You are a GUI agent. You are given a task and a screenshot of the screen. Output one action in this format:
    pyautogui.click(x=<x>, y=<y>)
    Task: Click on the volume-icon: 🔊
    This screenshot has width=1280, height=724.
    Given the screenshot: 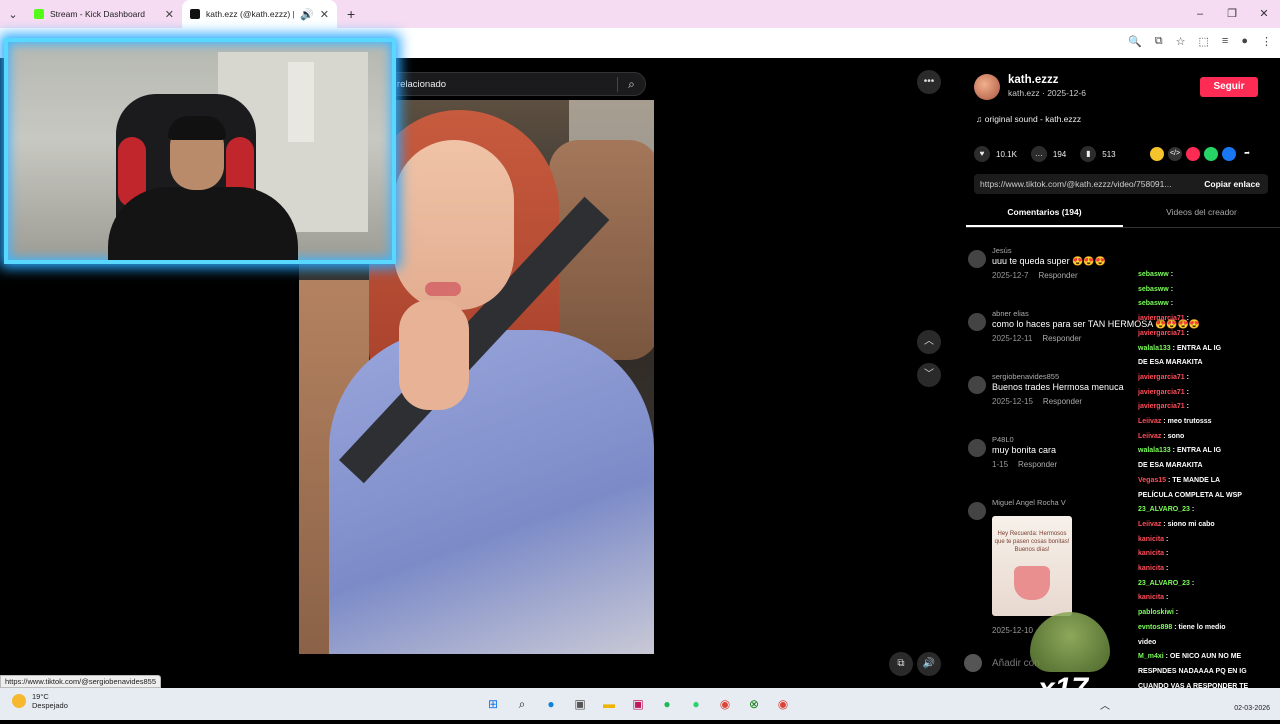 What is the action you would take?
    pyautogui.click(x=929, y=664)
    